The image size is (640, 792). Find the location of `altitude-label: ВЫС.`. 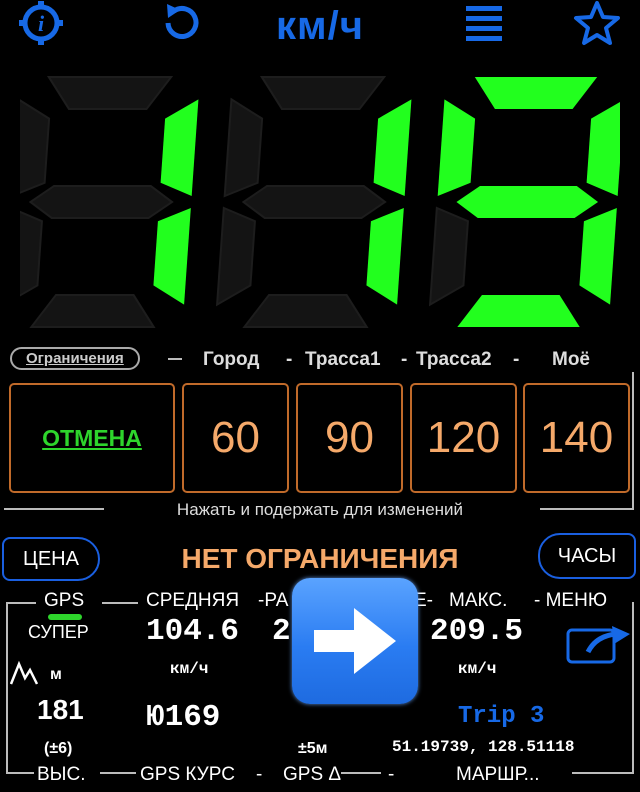

altitude-label: ВЫС. is located at coordinates (61, 774).